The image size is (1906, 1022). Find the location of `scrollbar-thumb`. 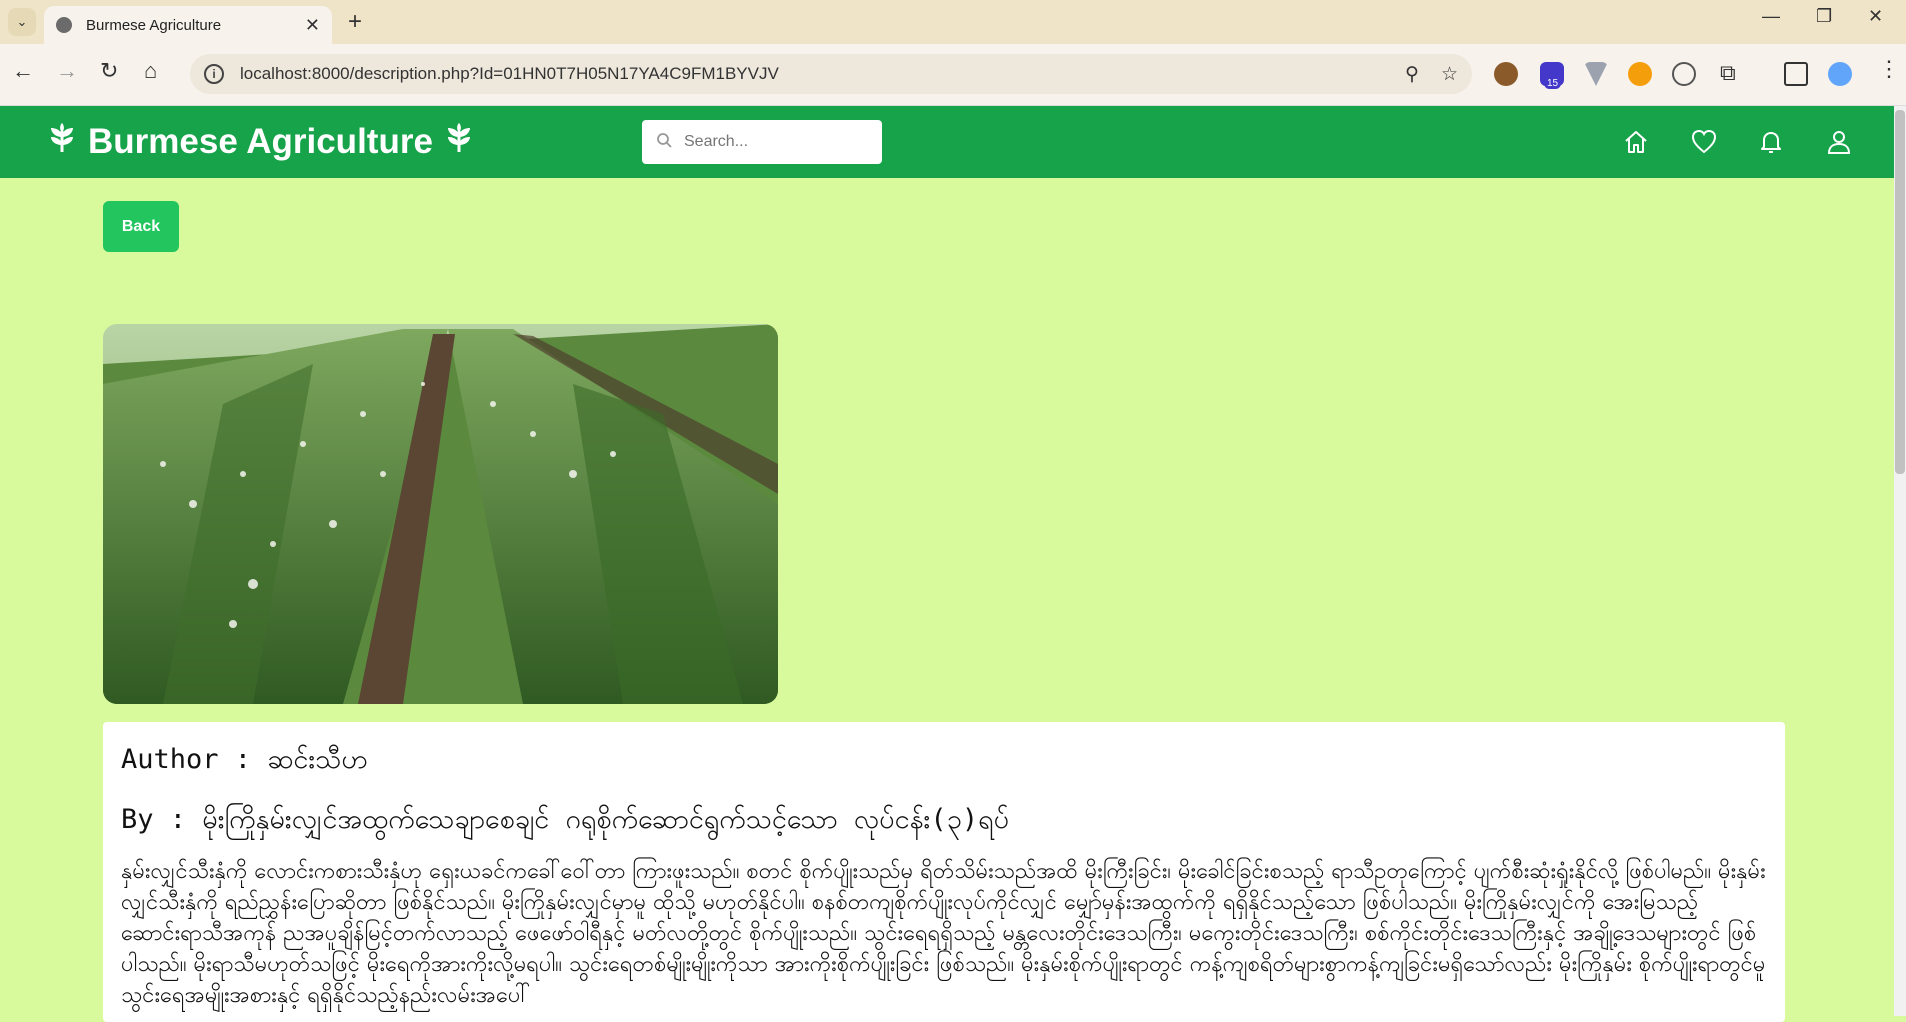

scrollbar-thumb is located at coordinates (1900, 292).